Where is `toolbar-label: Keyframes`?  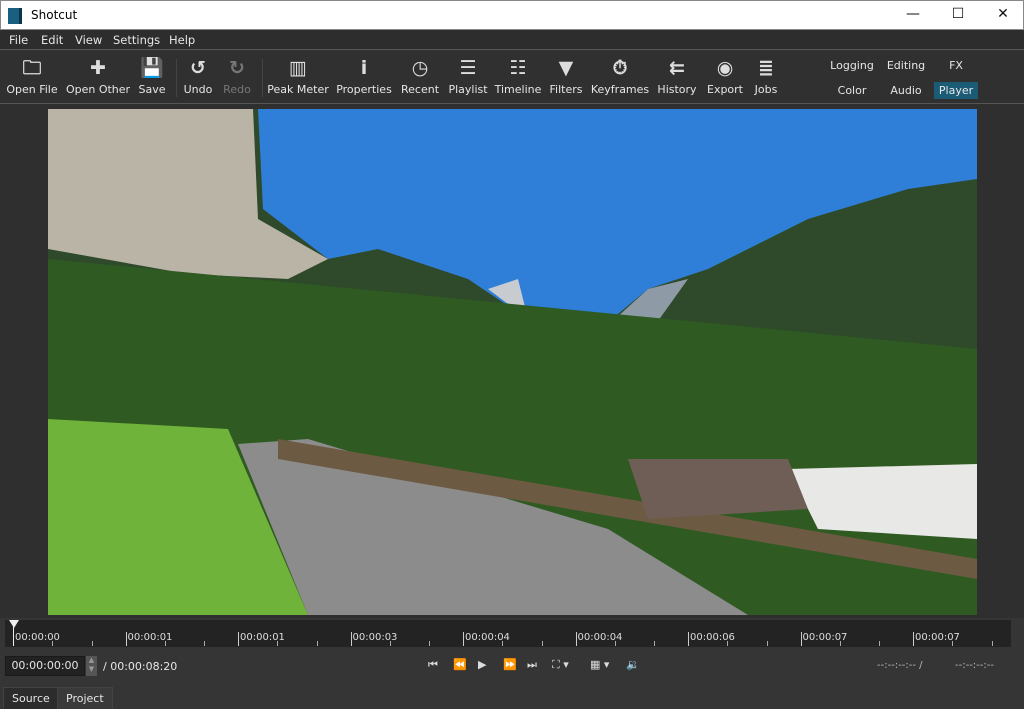
toolbar-label: Keyframes is located at coordinates (620, 89).